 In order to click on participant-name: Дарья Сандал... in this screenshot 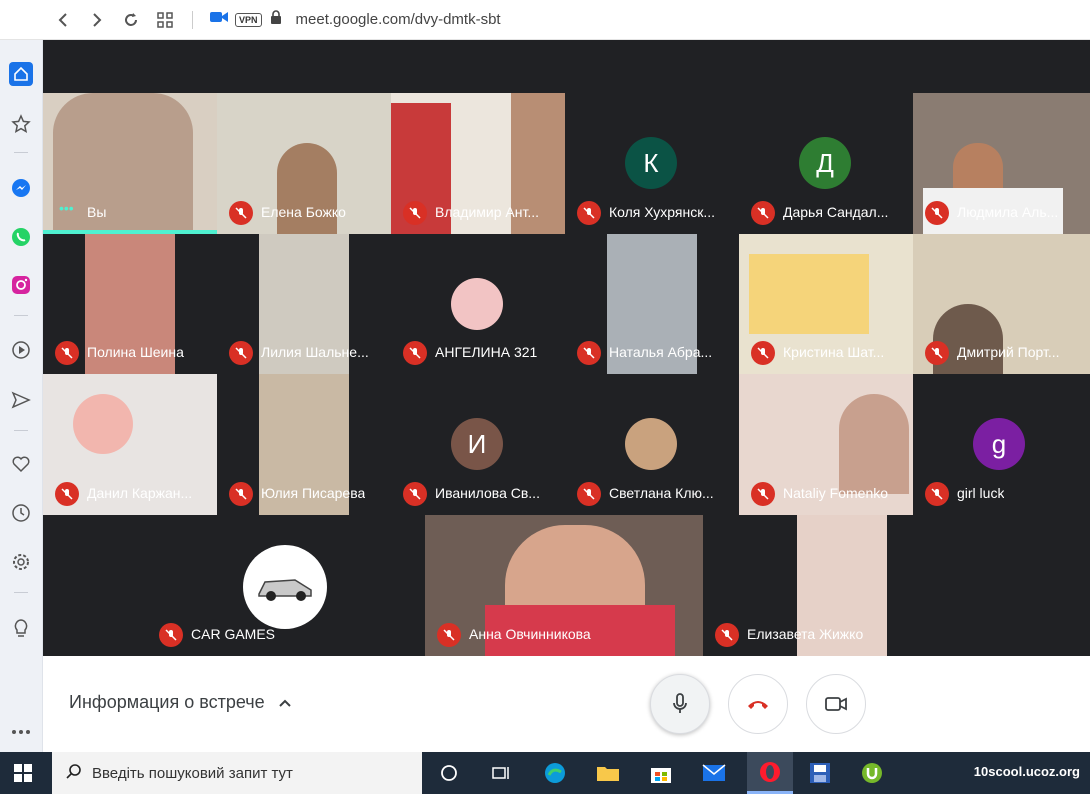, I will do `click(836, 212)`.